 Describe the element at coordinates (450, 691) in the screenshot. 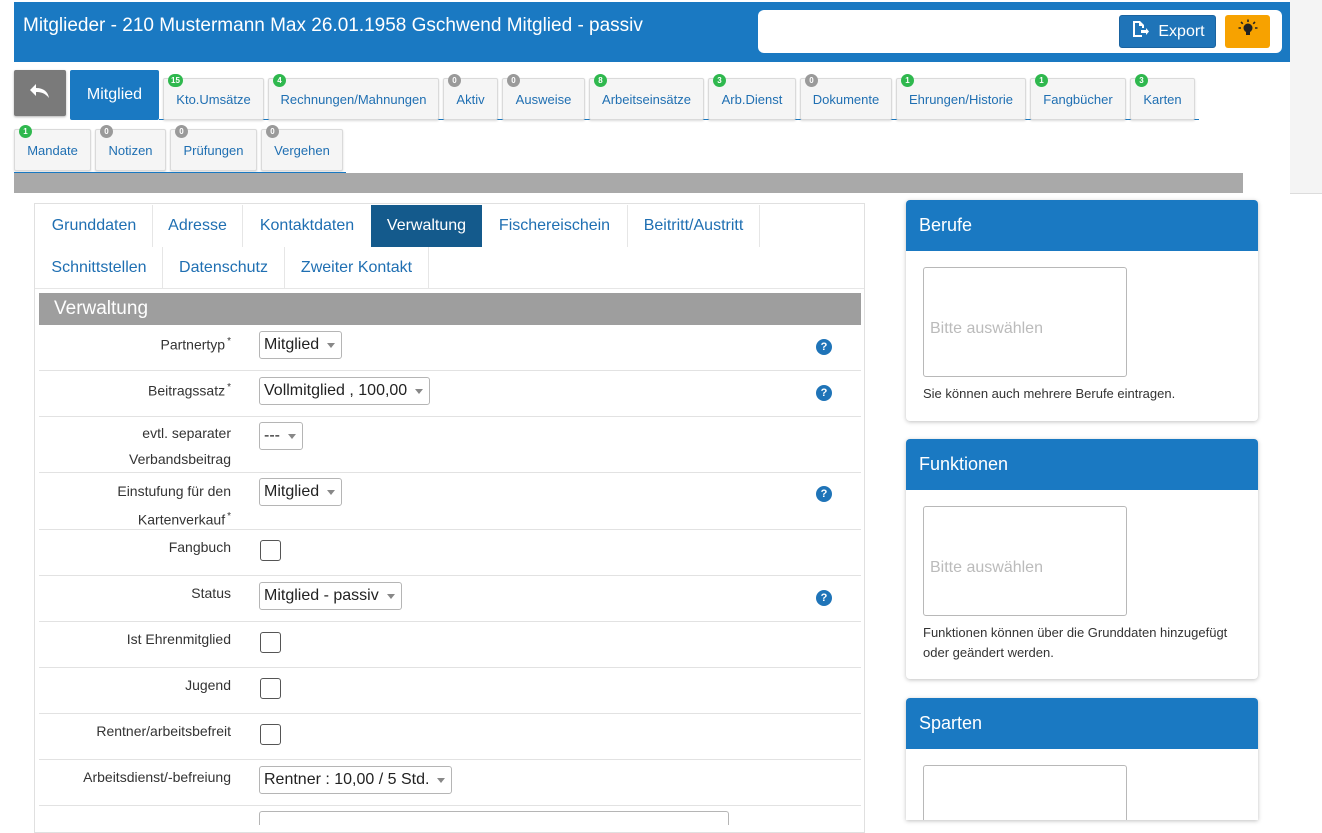

I see `row-jugend: Jugend` at that location.